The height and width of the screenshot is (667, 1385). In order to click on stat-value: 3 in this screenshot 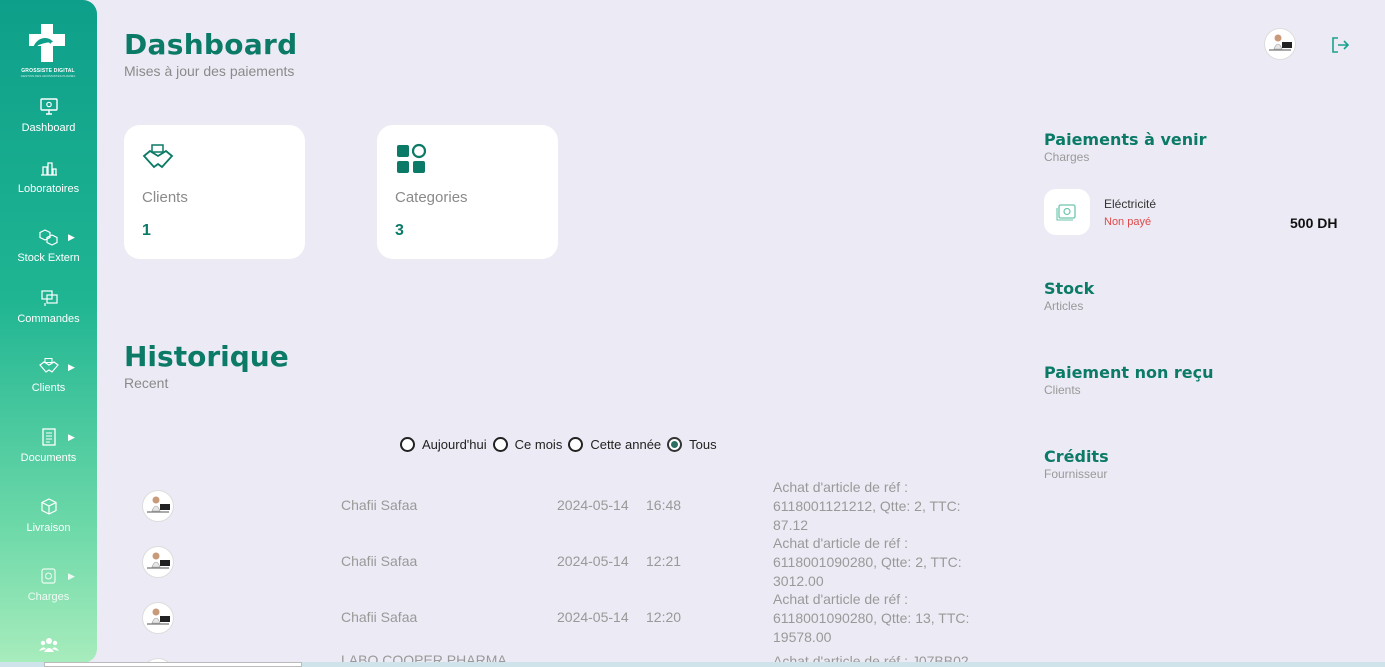, I will do `click(399, 230)`.